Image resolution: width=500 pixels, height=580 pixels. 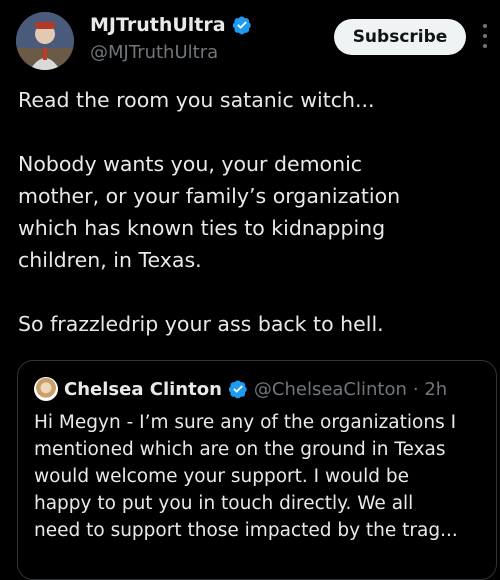 I want to click on tweet-line: children, in Texas., so click(x=110, y=260).